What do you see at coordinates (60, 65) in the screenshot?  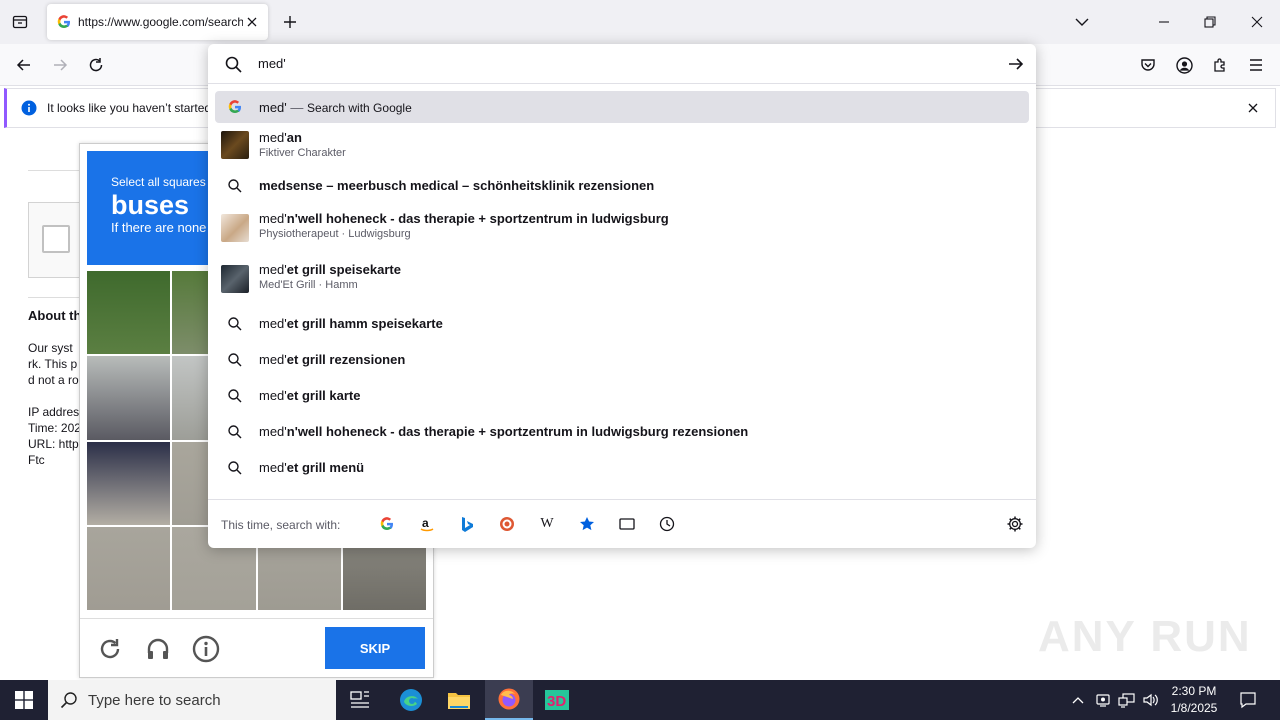 I see `forward-button` at bounding box center [60, 65].